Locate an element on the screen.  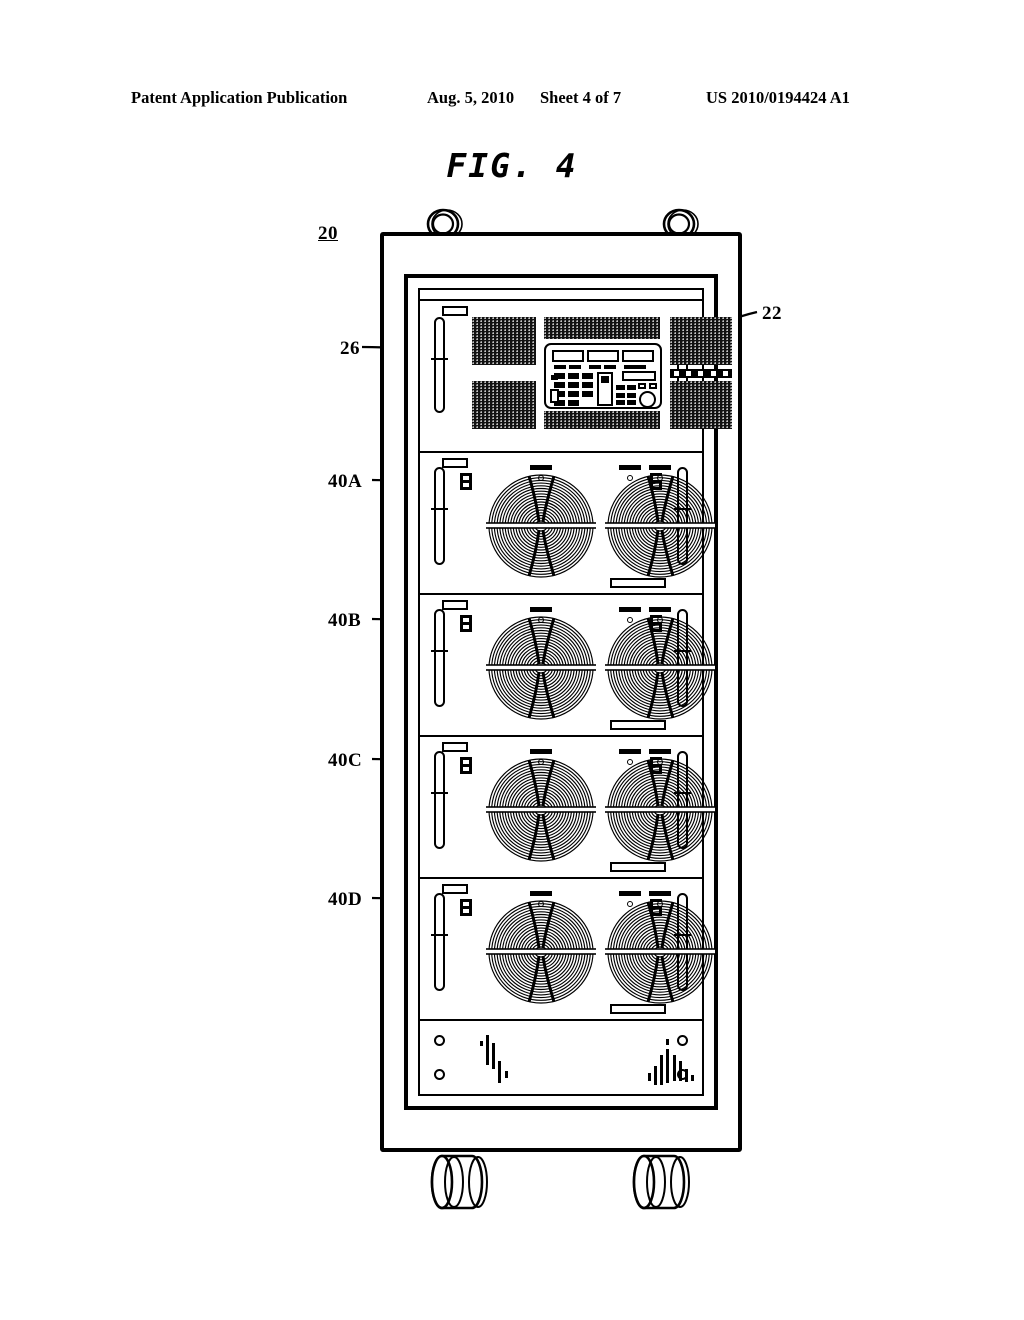
mesh-grille-top-center is located at coordinates (602, 328).